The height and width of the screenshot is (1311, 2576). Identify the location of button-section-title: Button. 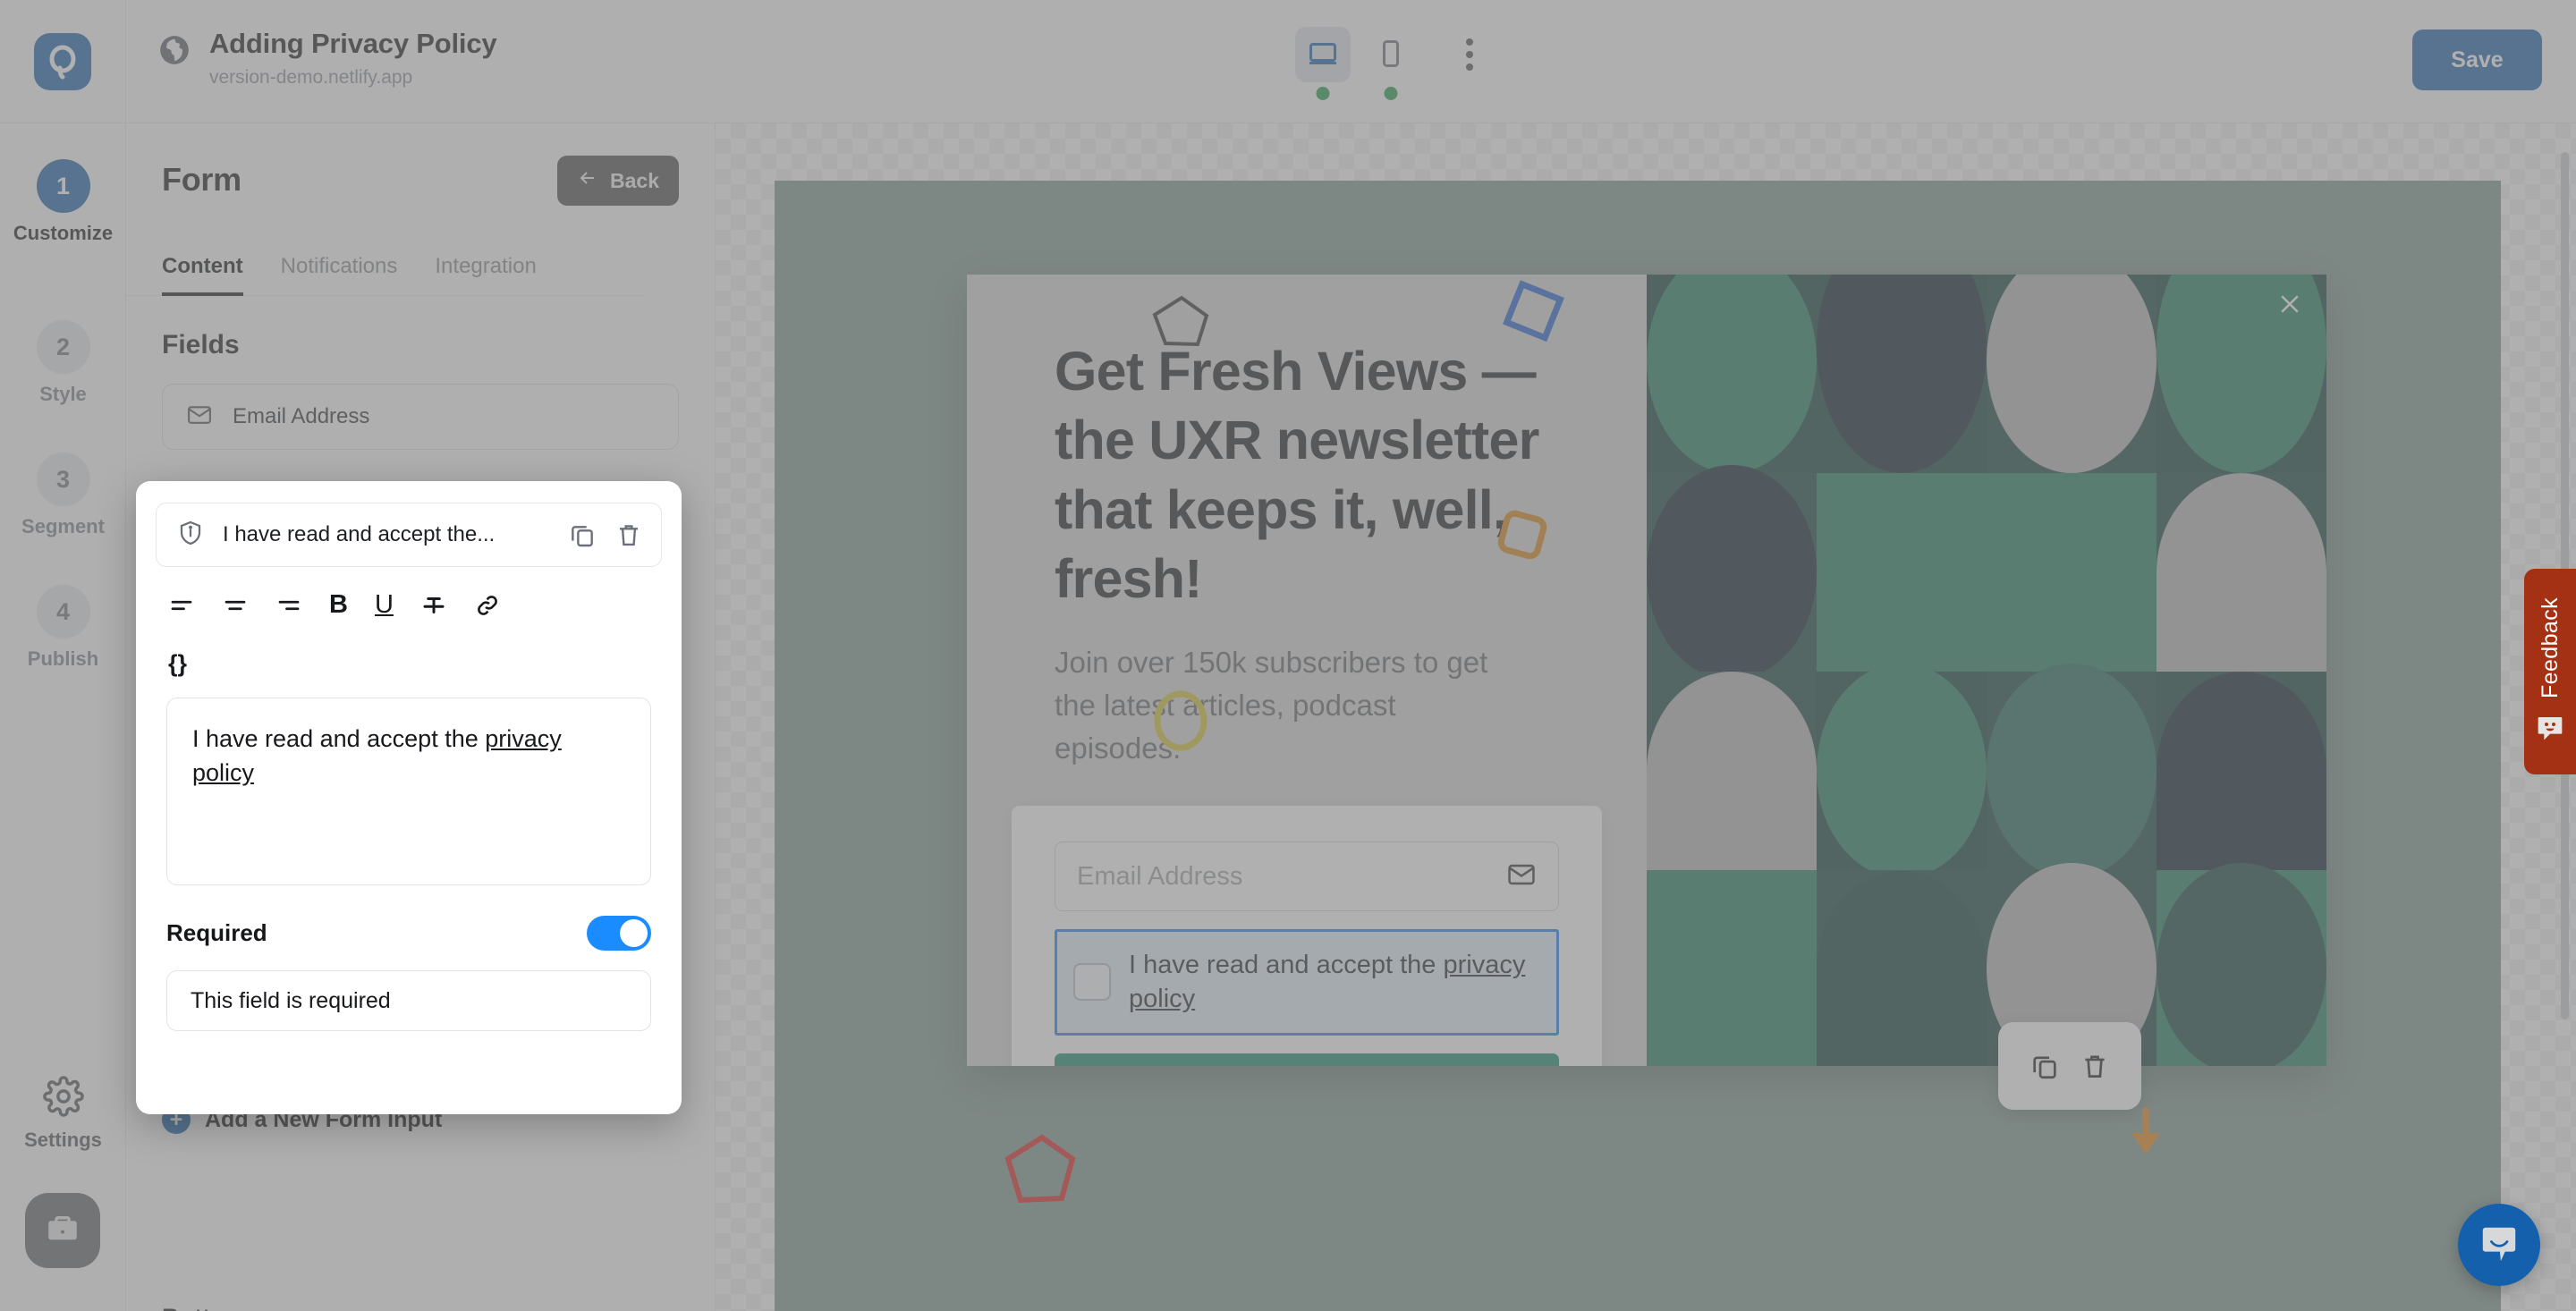
(421, 1307).